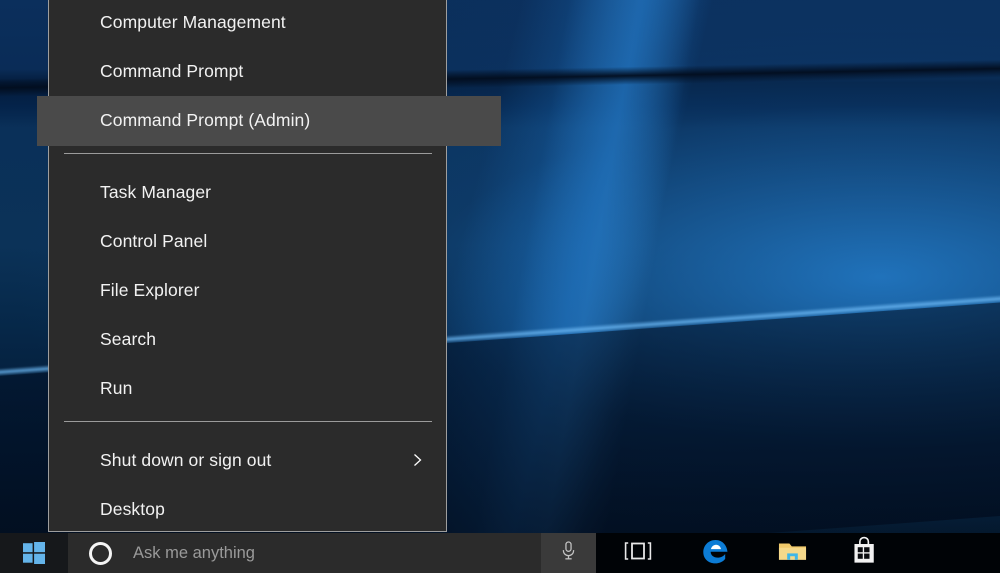 The width and height of the screenshot is (1000, 573). What do you see at coordinates (128, 339) in the screenshot?
I see `menu-item-label: Search` at bounding box center [128, 339].